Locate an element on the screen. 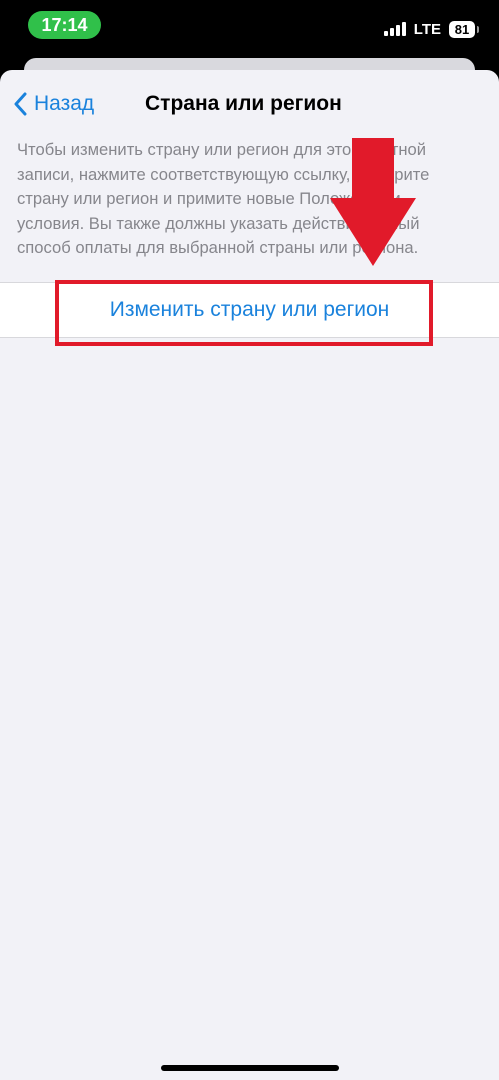  network-label: LTE is located at coordinates (427, 29).